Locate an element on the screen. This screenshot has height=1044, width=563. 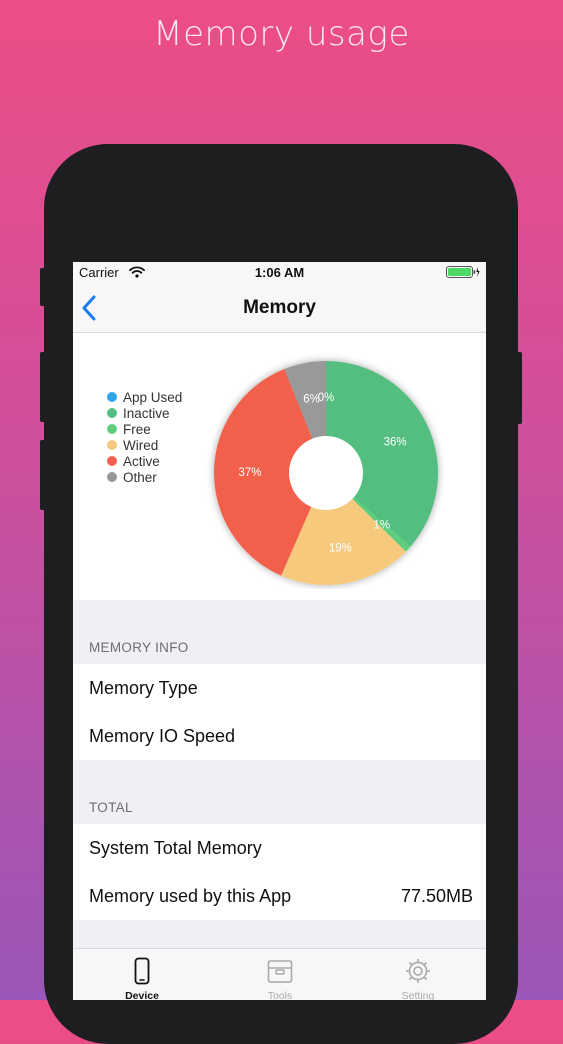
tab-label: Setting is located at coordinates (418, 995).